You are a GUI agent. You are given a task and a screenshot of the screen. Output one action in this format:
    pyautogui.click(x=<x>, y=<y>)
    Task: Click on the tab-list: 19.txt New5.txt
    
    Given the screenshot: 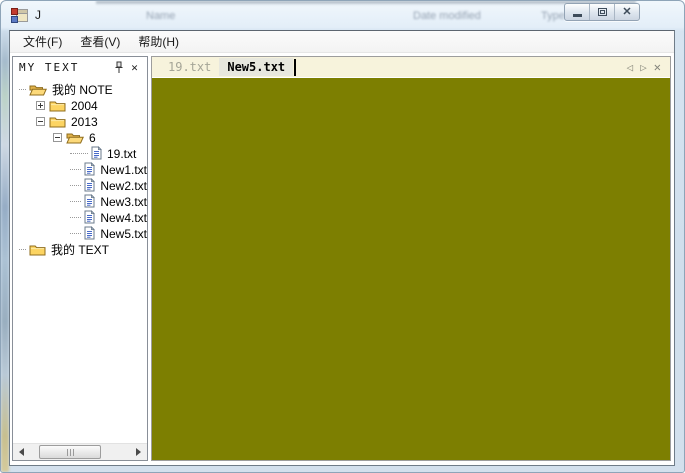 What is the action you would take?
    pyautogui.click(x=228, y=67)
    